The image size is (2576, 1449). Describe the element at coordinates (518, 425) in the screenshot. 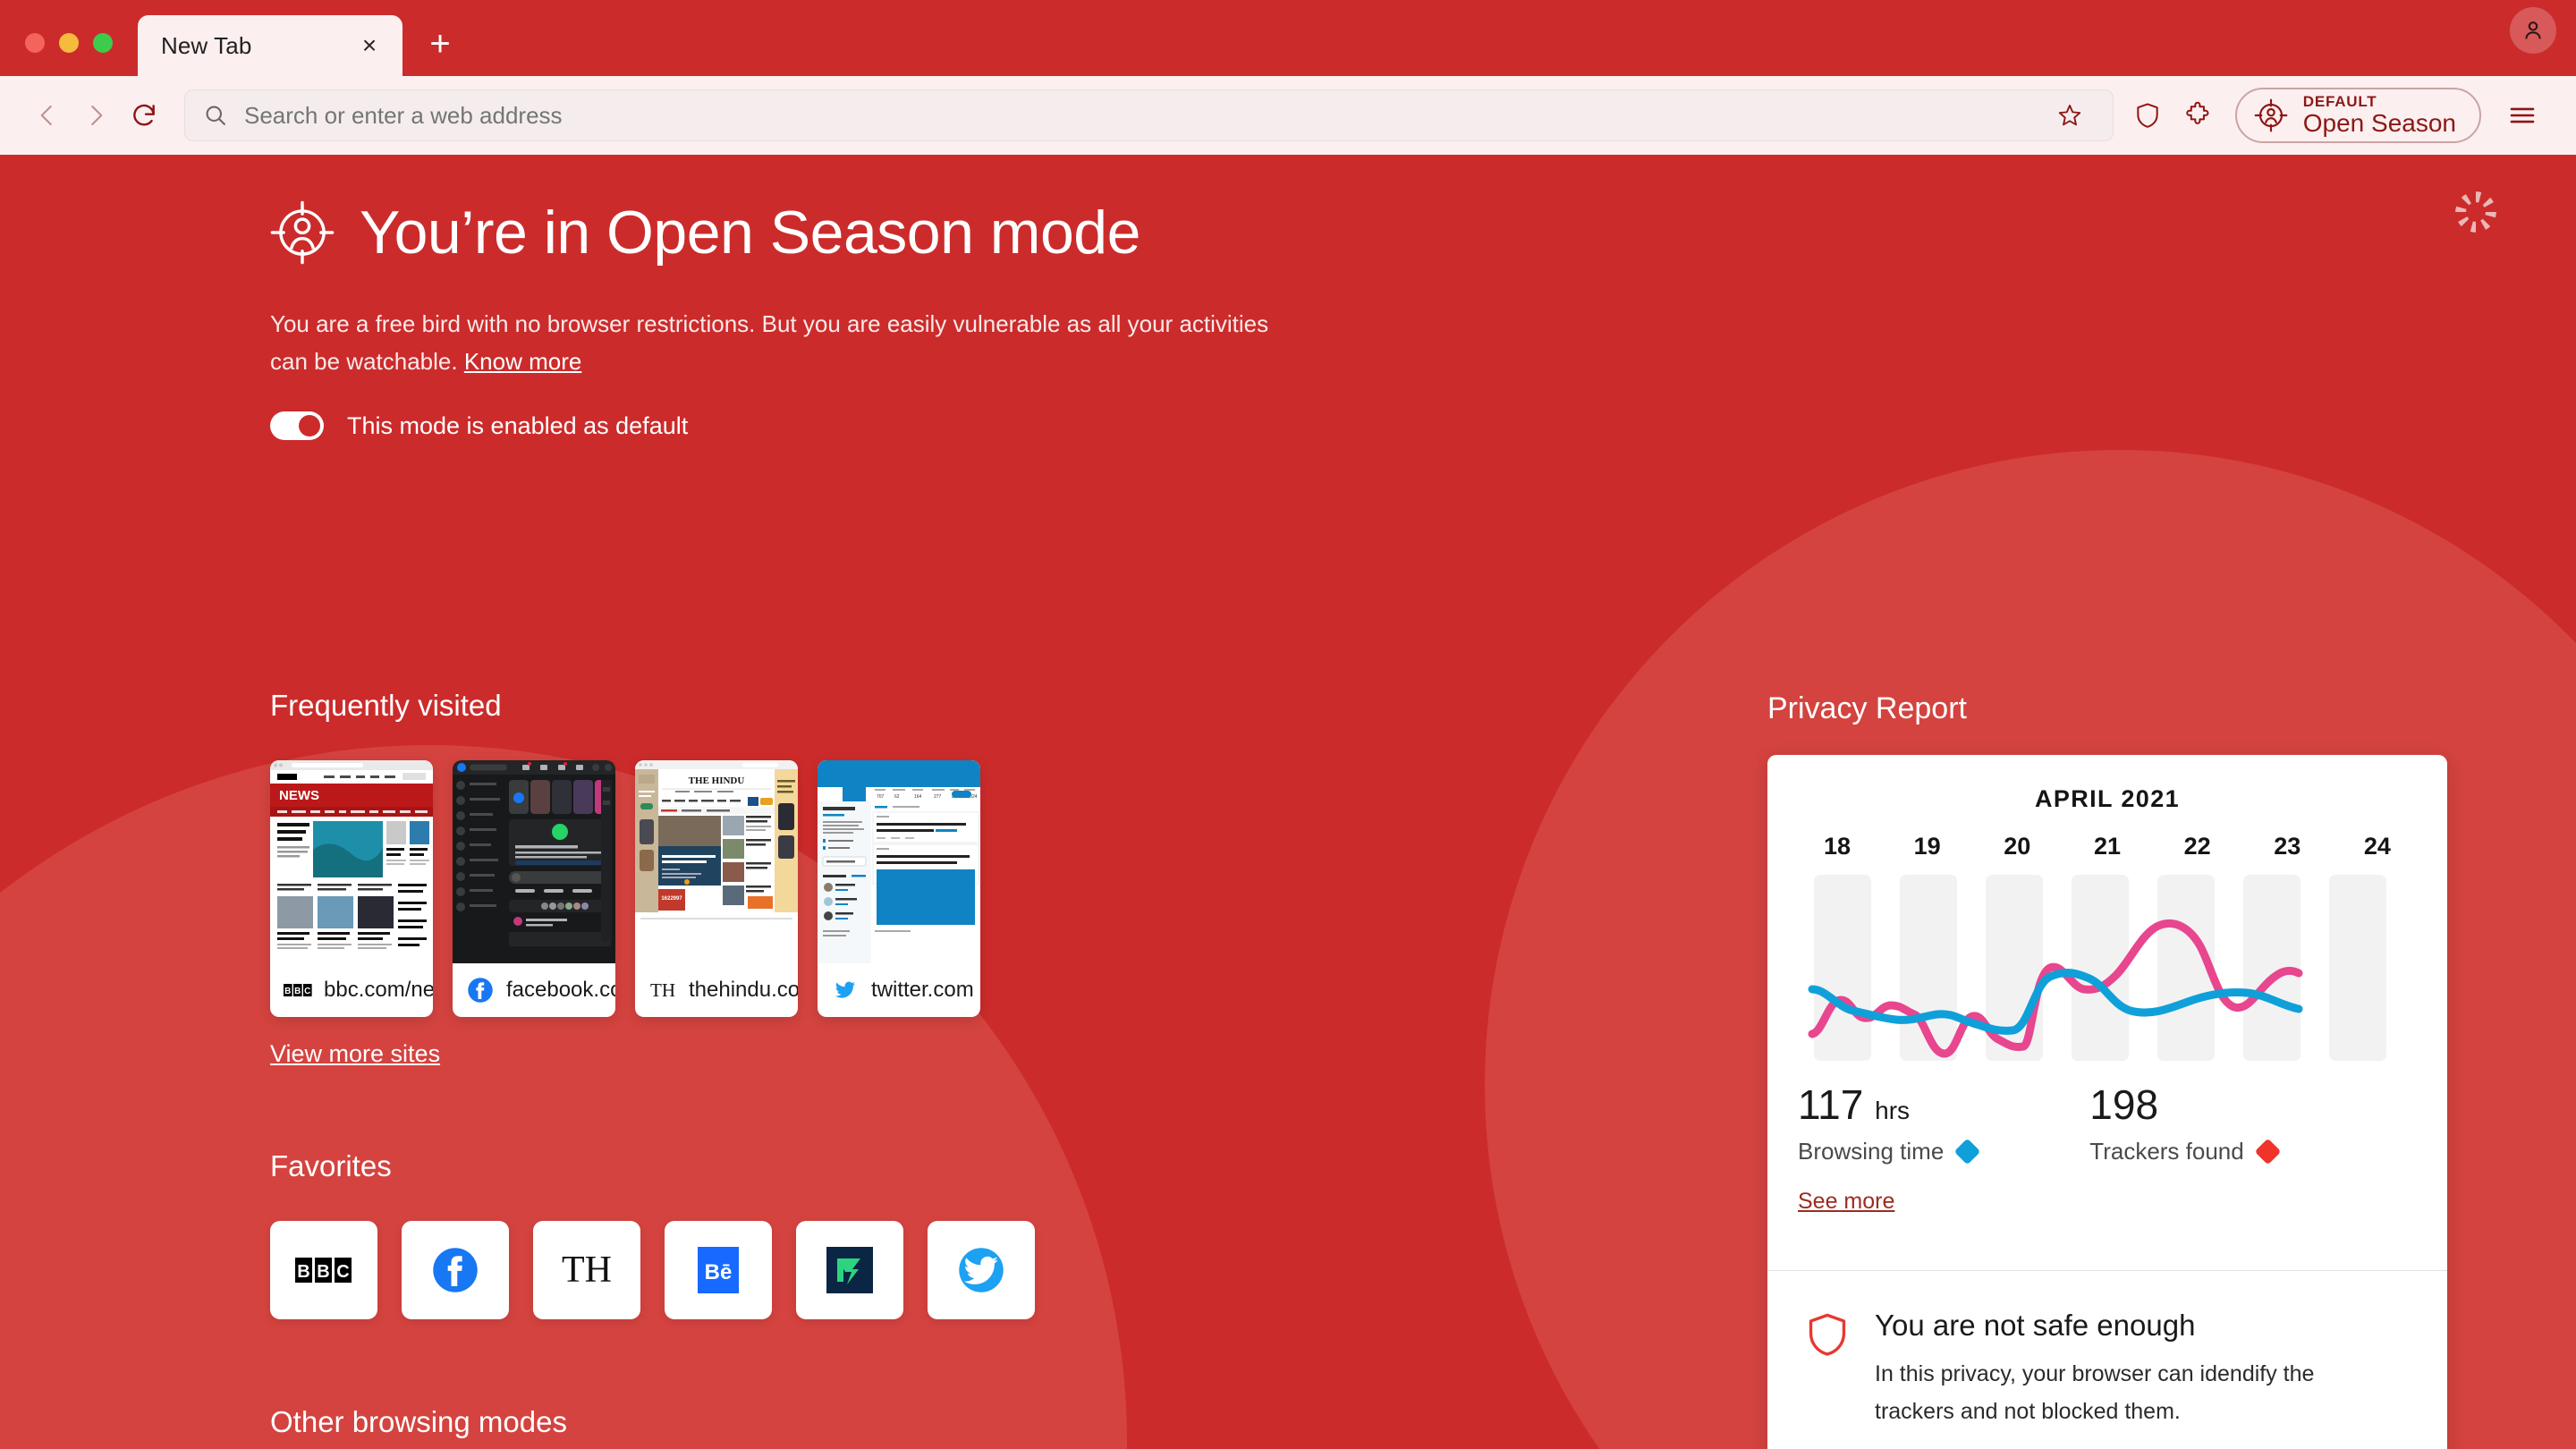

I see `default-mode-toggle-label: This mode is enabled as default` at that location.